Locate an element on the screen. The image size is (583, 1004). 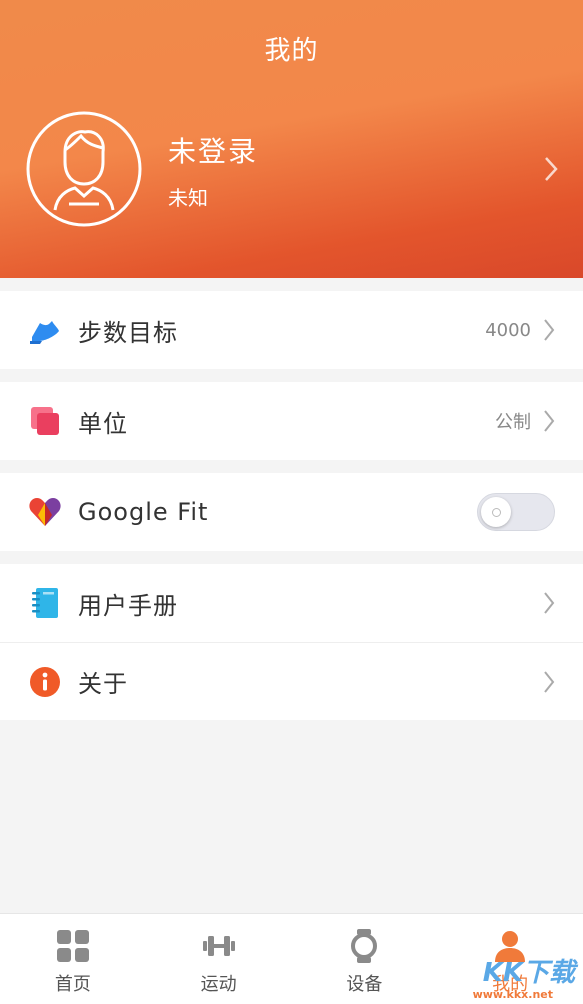
unit-value: 公制 is located at coordinates (513, 422).